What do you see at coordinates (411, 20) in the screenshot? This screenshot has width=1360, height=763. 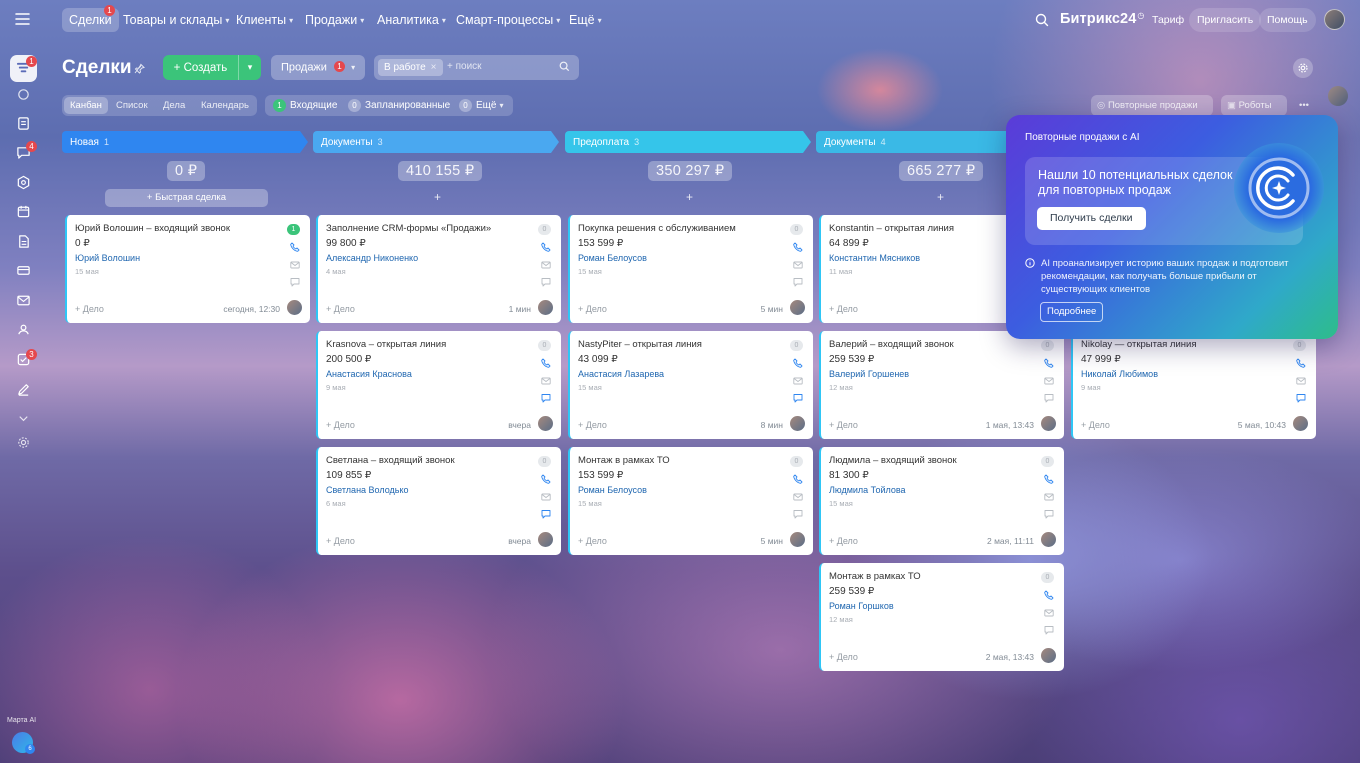 I see `nav-item-analytics: Аналитика ▾` at bounding box center [411, 20].